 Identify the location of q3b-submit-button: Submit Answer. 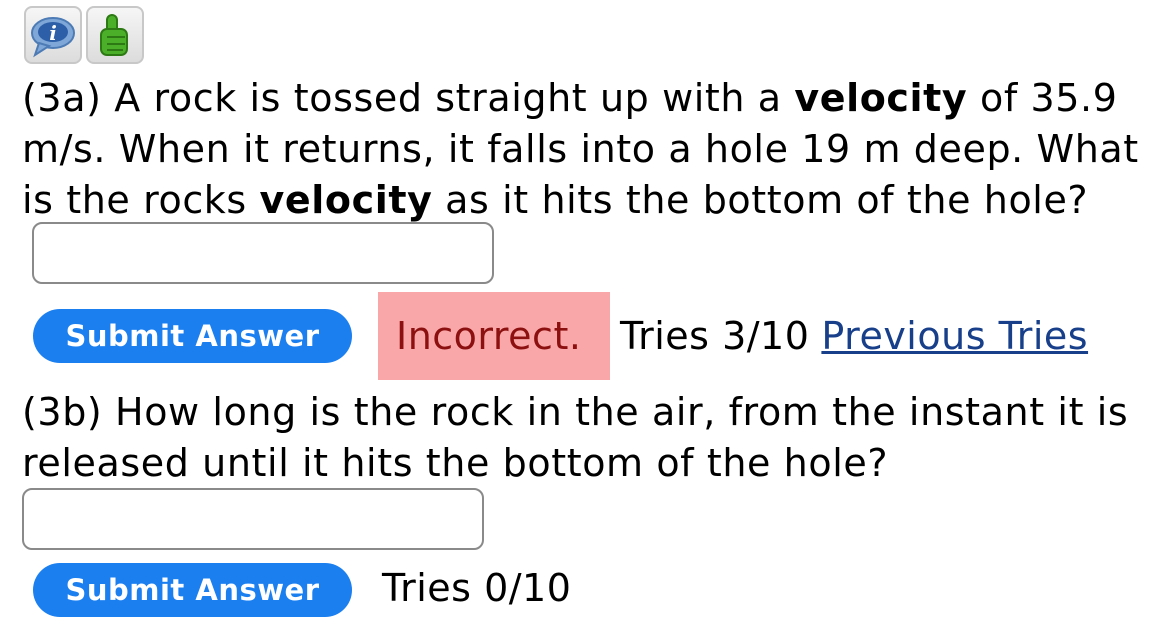
(192, 590).